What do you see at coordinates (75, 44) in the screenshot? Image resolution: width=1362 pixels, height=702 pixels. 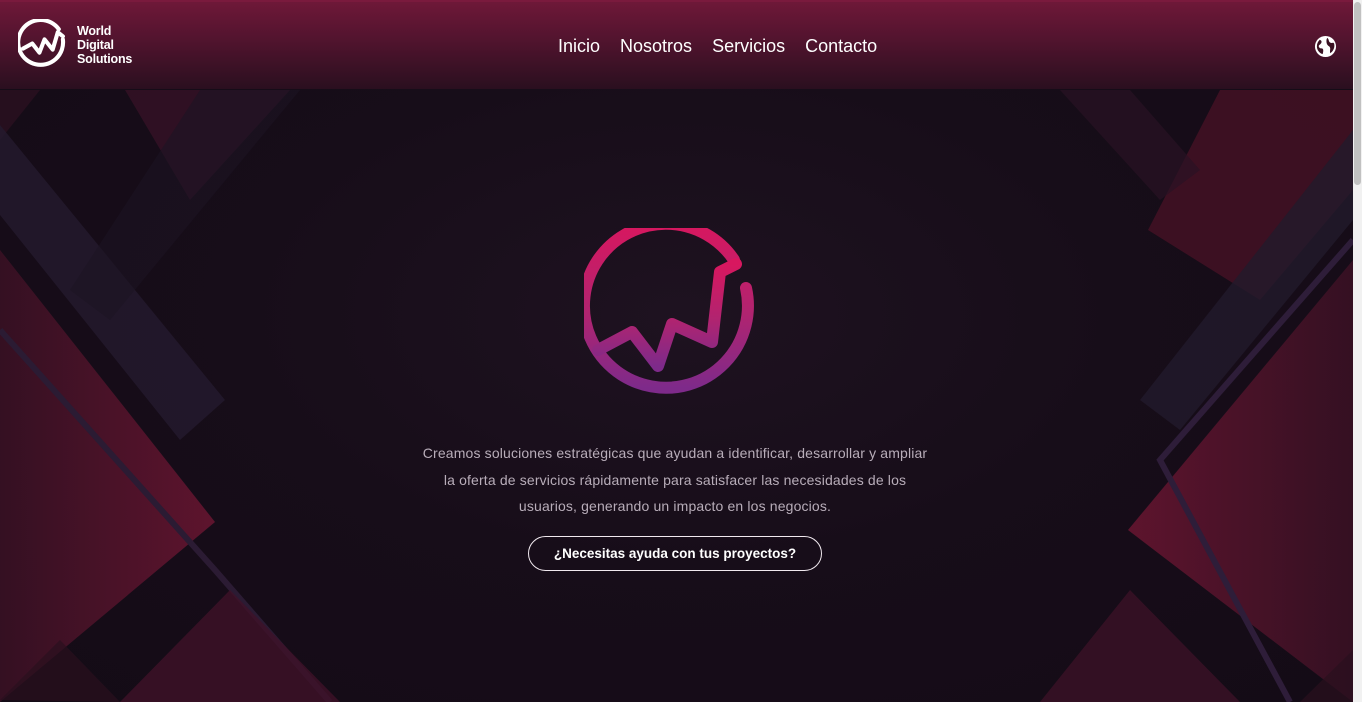 I see `brand-home-link: World Digital Solutions` at bounding box center [75, 44].